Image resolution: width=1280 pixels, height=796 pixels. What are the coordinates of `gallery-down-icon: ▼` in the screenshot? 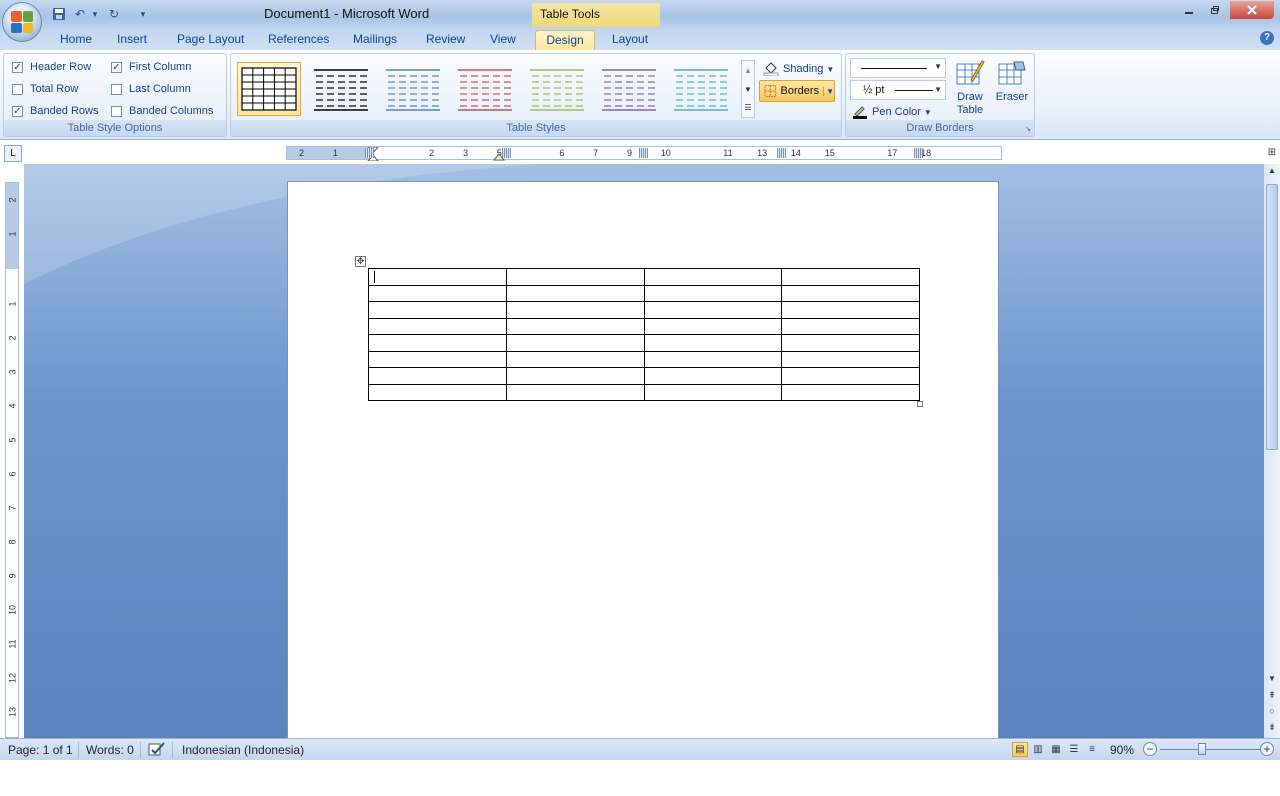 It's located at (748, 89).